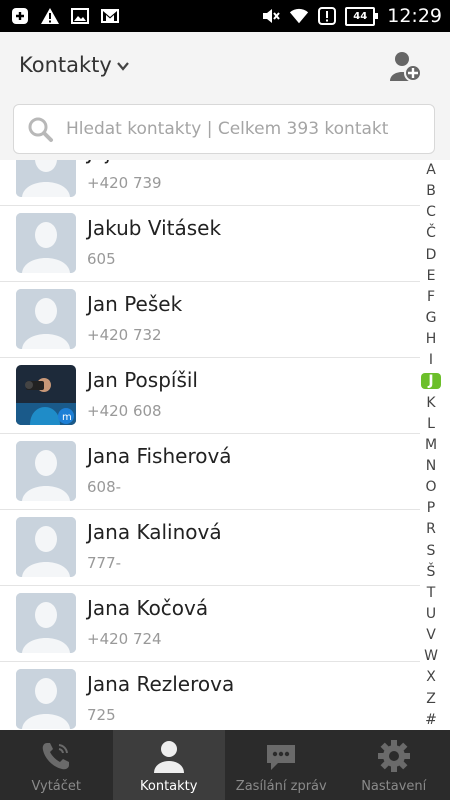 Image resolution: width=450 pixels, height=800 pixels. I want to click on contact-phone: 725, so click(101, 715).